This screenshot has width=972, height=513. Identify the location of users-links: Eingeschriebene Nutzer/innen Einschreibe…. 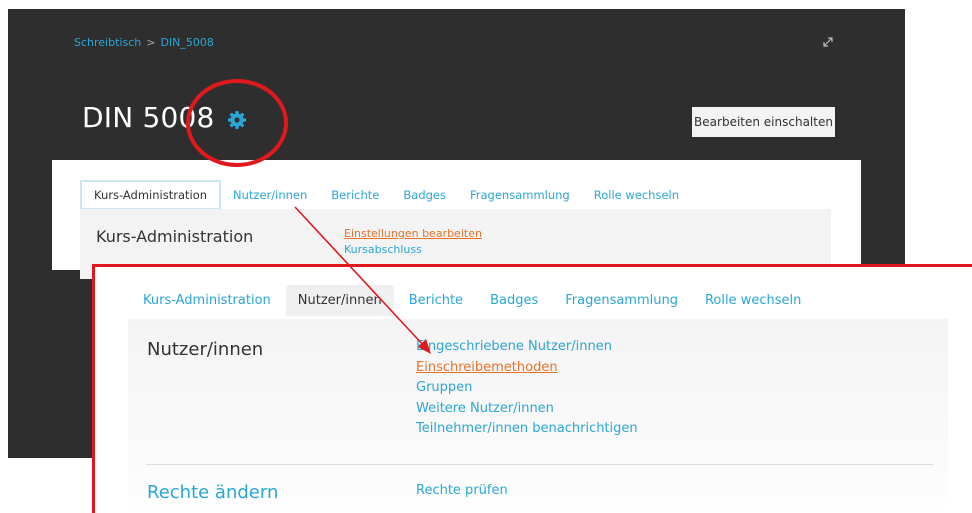
(527, 388).